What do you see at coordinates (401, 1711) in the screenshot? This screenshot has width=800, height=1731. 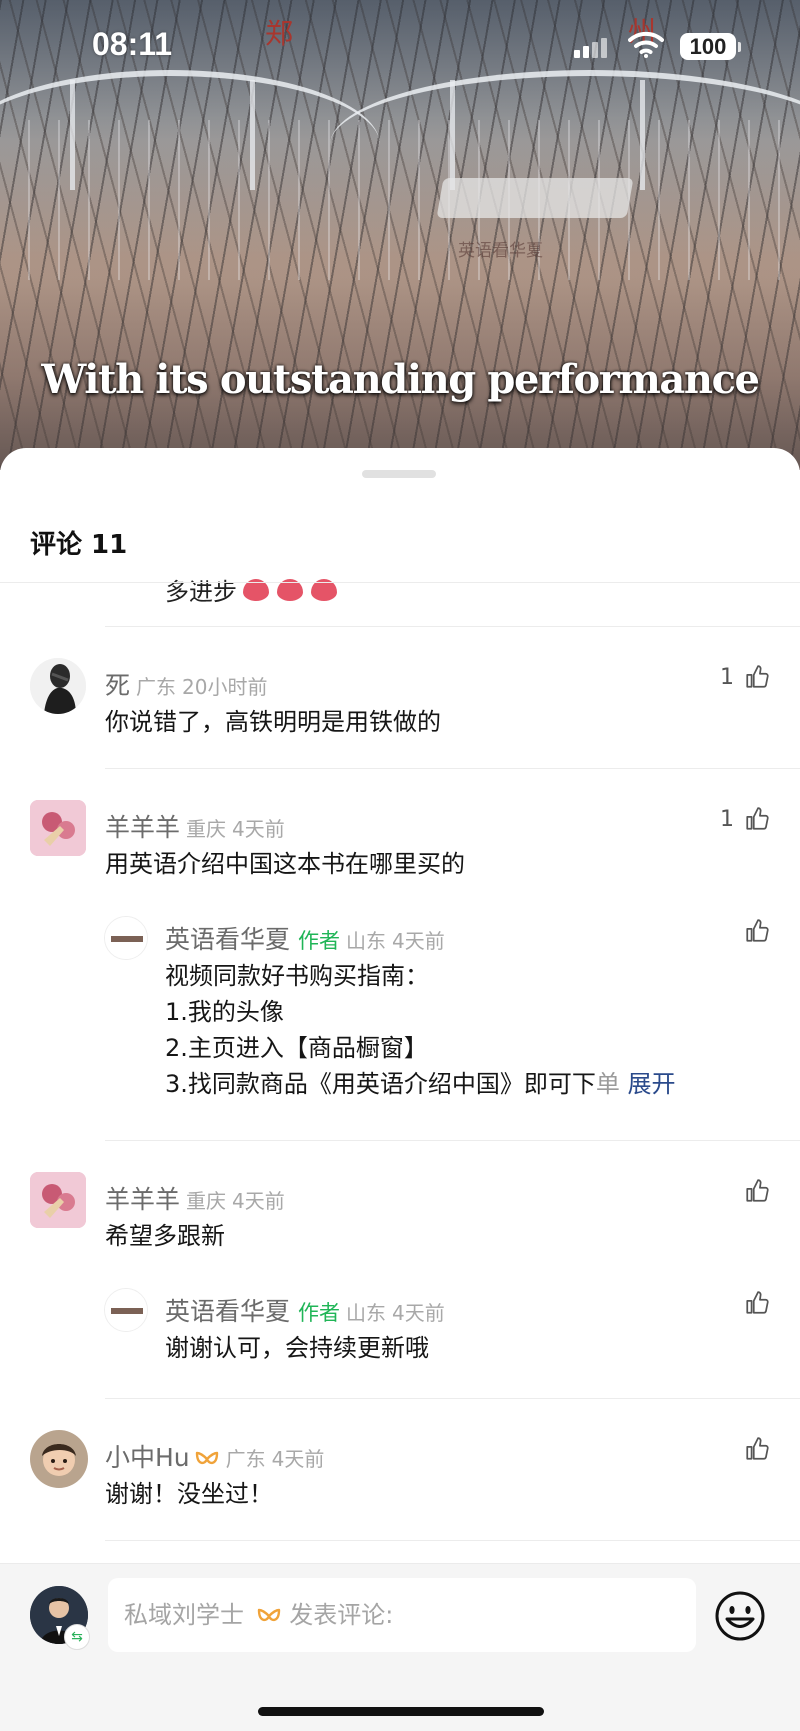 I see `home-indicator` at bounding box center [401, 1711].